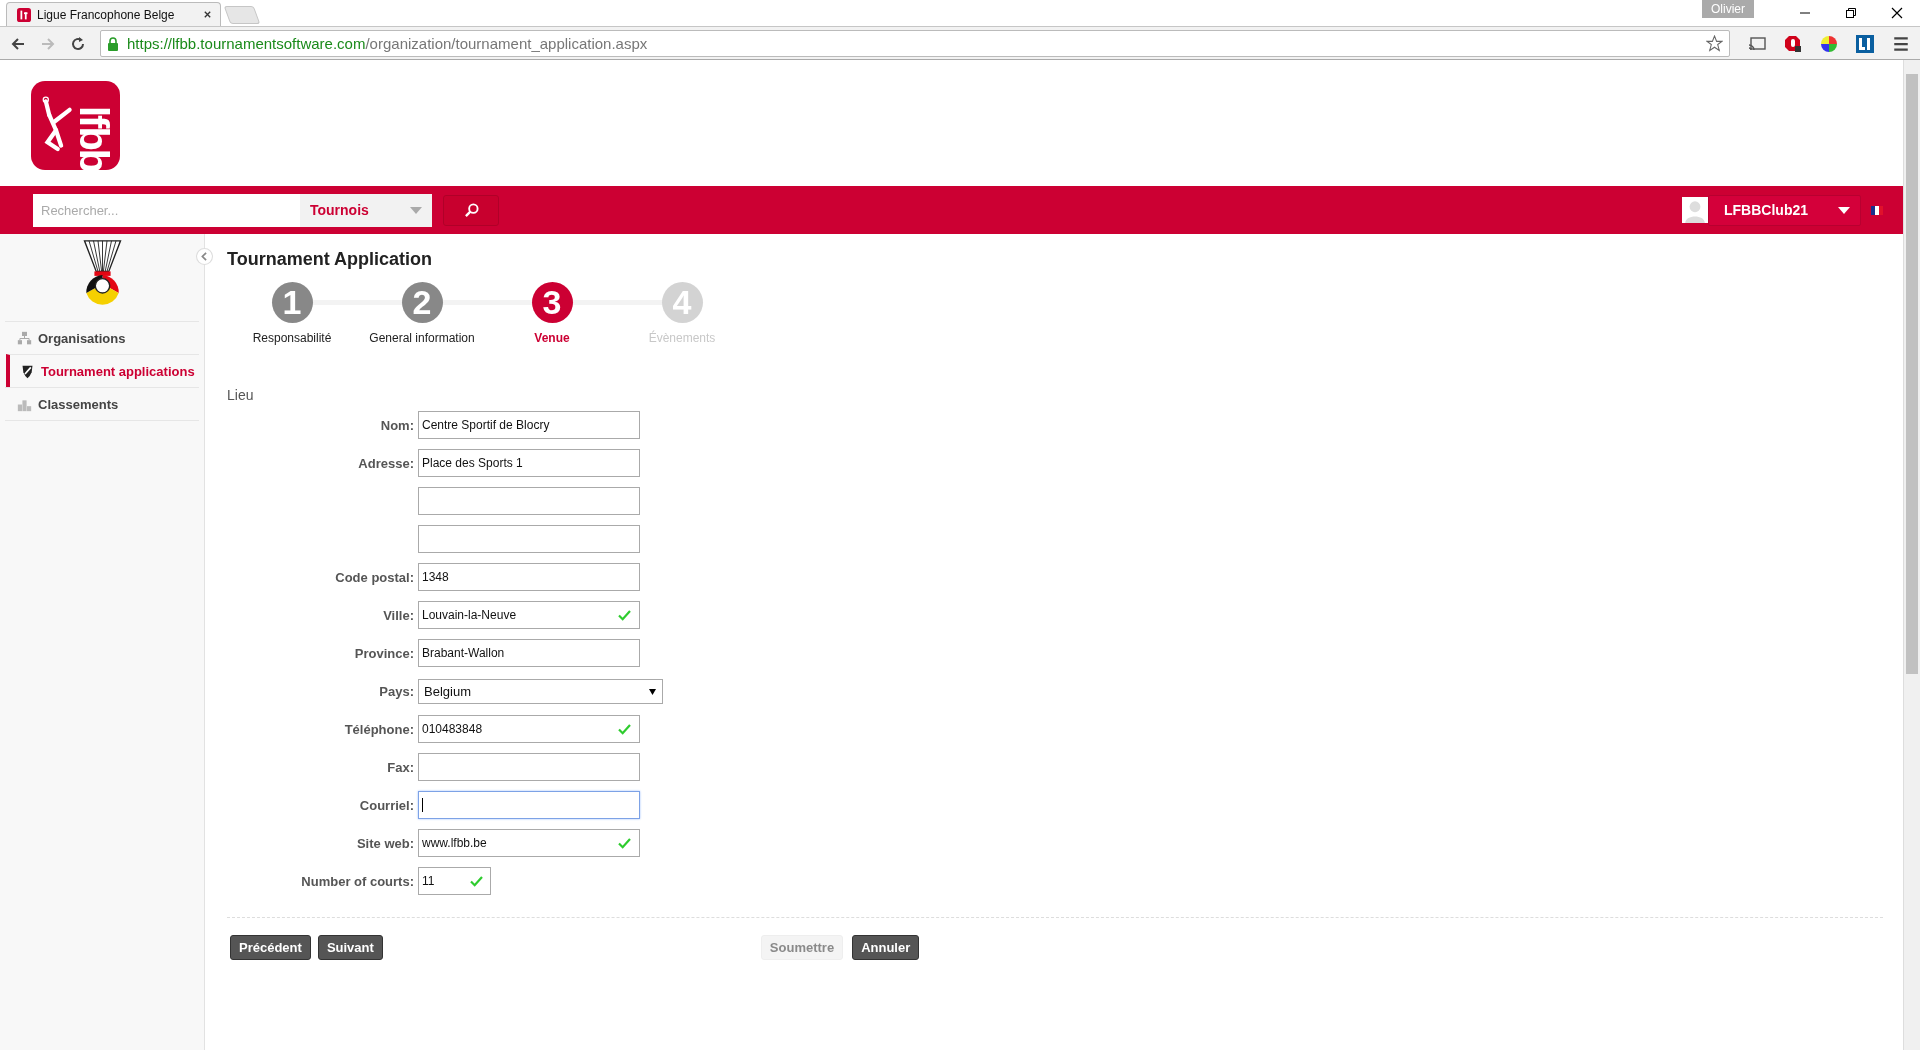  I want to click on shield-icon, so click(27, 371).